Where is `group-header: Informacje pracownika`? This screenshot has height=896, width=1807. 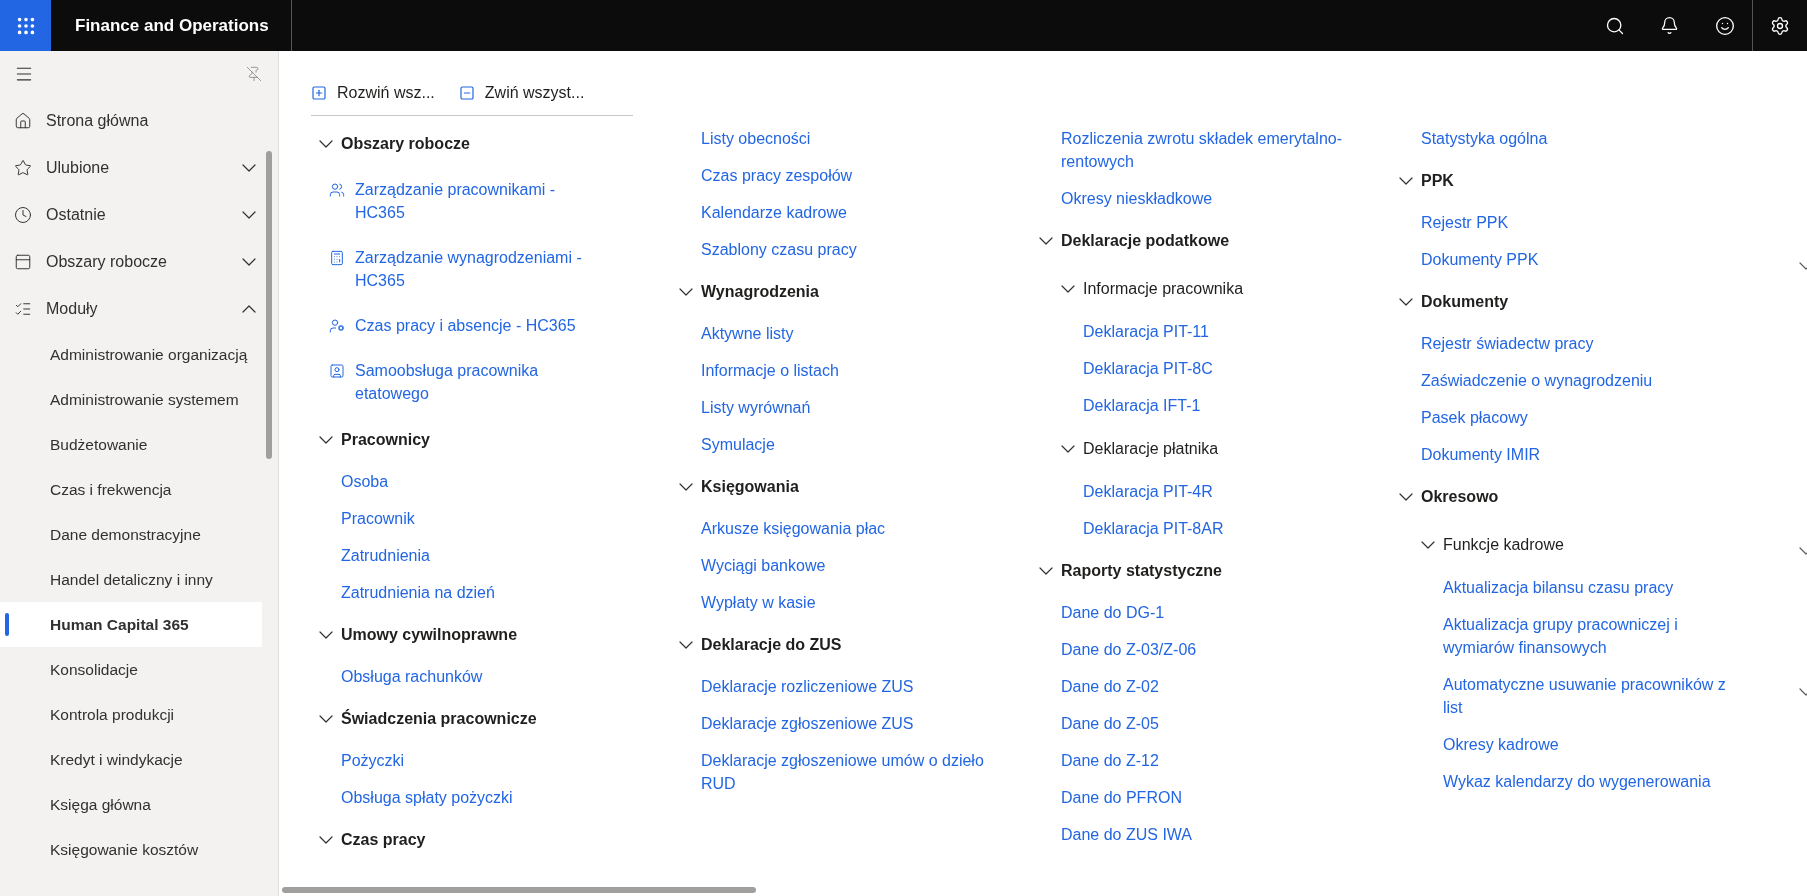 group-header: Informacje pracownika is located at coordinates (1211, 288).